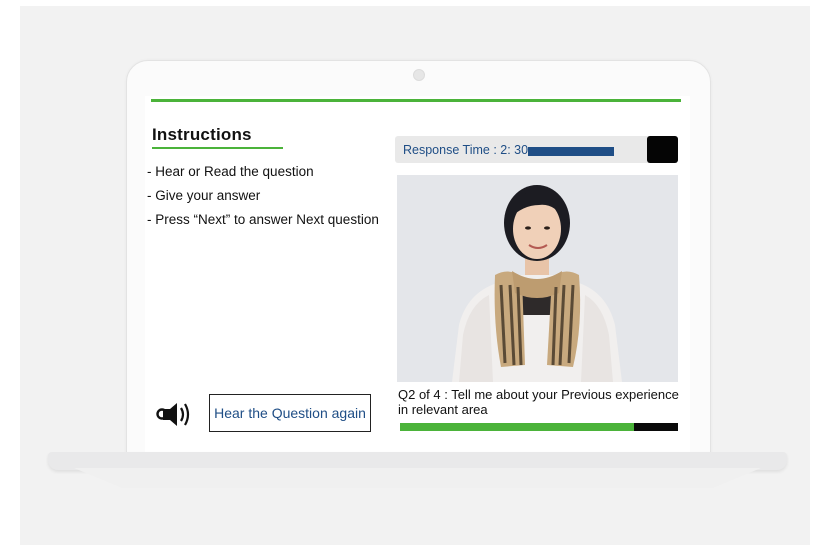  I want to click on person-video-feed, so click(537, 278).